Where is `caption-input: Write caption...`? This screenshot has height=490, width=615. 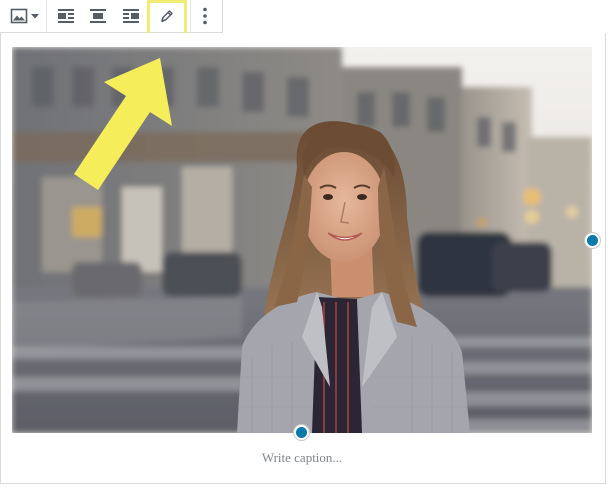
caption-input: Write caption... is located at coordinates (302, 458).